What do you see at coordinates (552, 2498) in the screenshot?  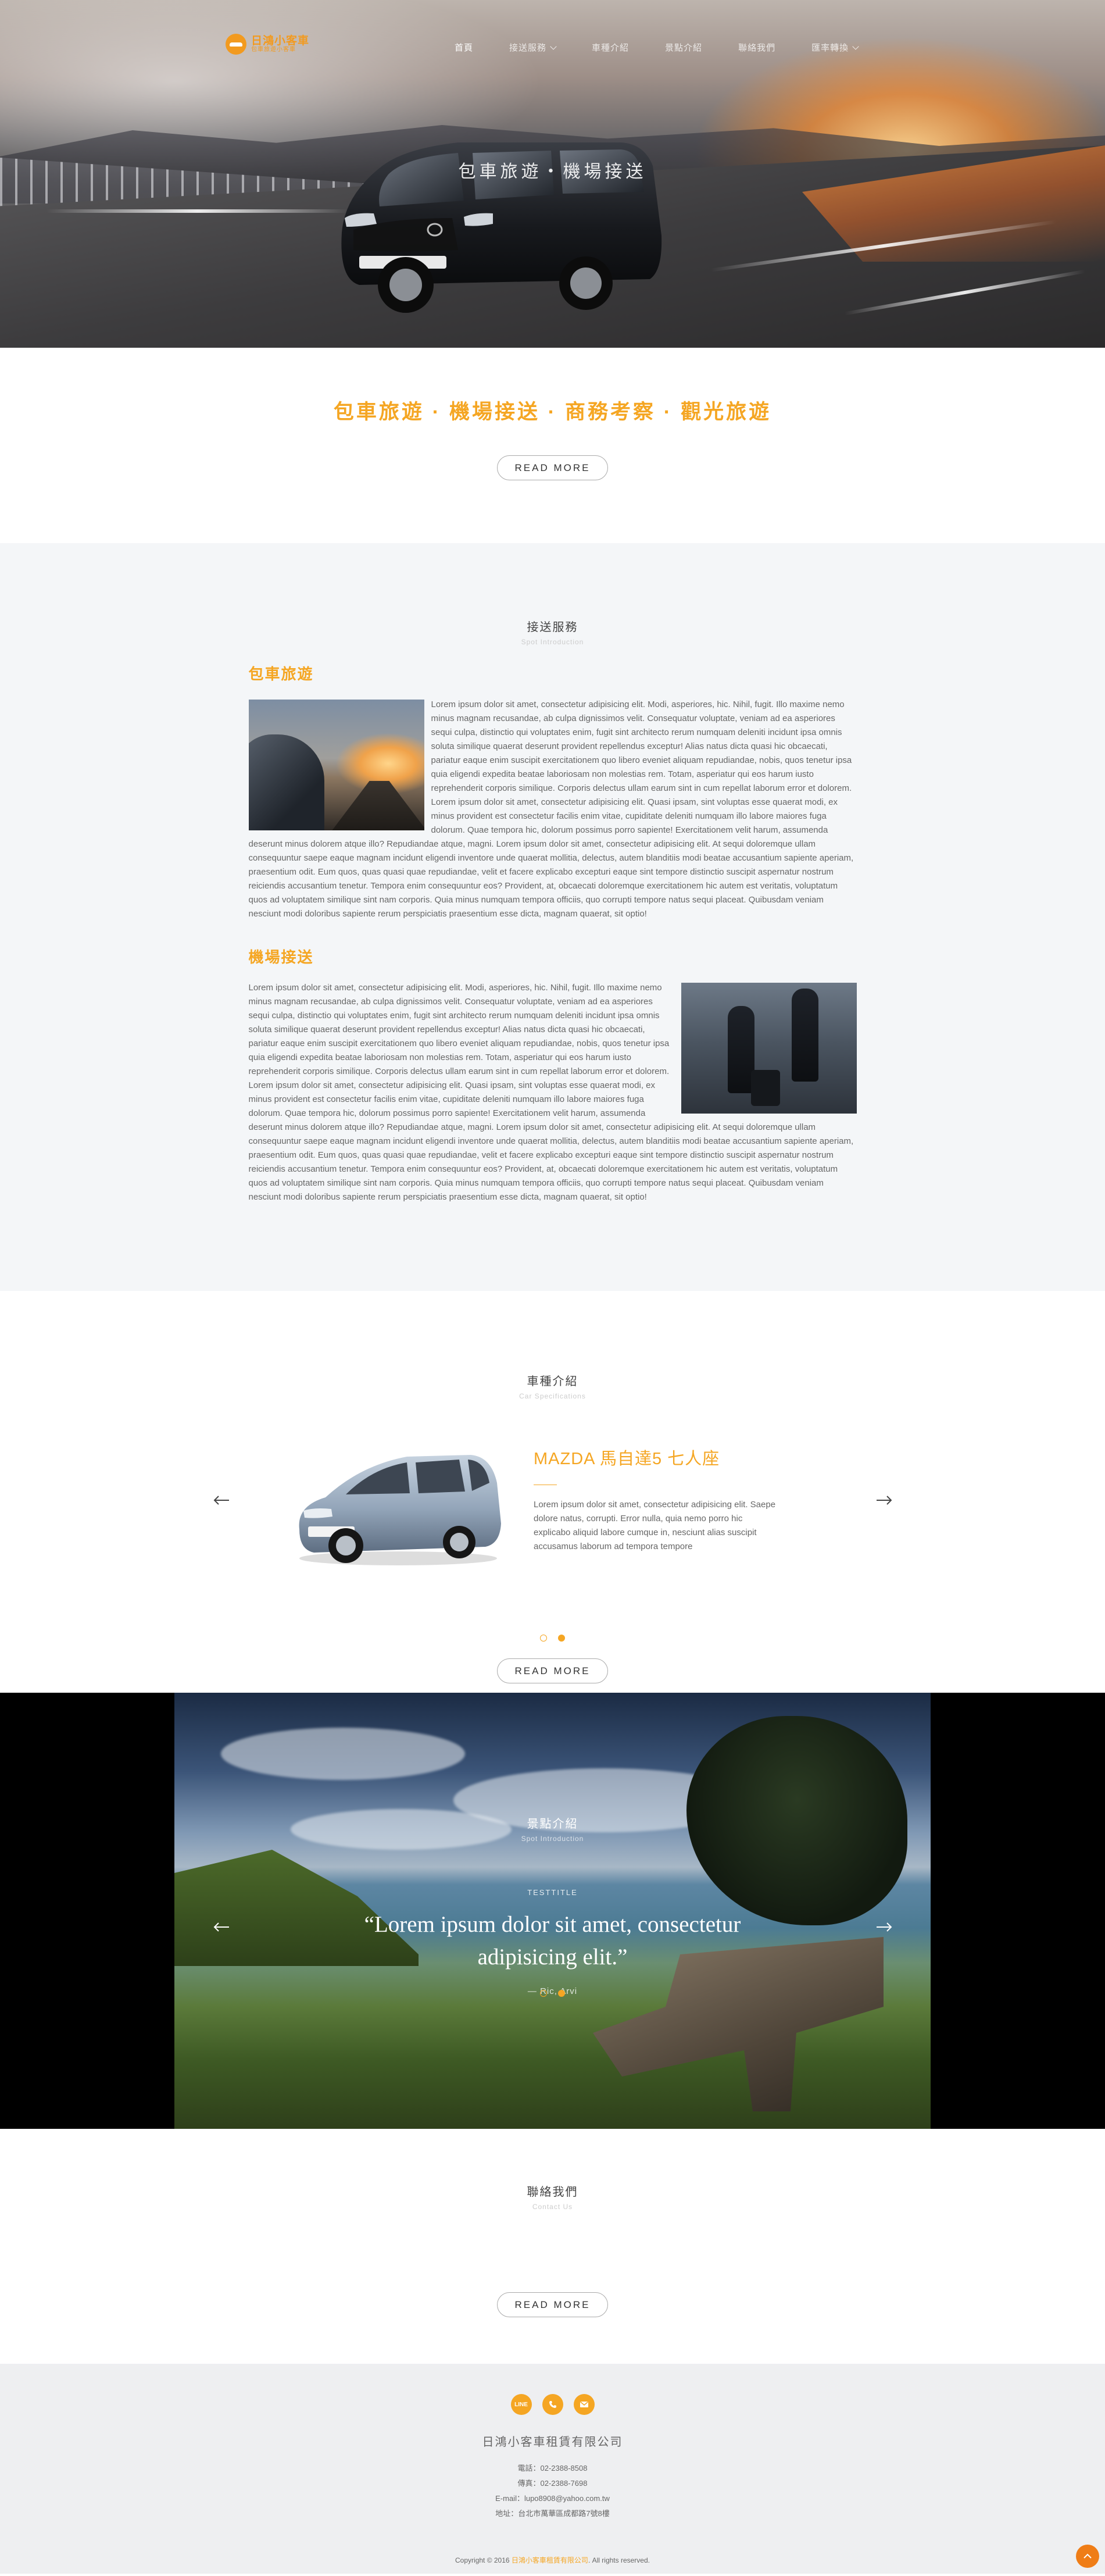 I see `footer-email: E-mail：lupo8908@yahoo.com.tw` at bounding box center [552, 2498].